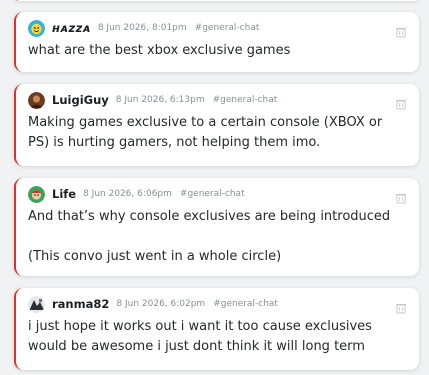 The image size is (429, 375). I want to click on message-card-partial, so click(216, 0).